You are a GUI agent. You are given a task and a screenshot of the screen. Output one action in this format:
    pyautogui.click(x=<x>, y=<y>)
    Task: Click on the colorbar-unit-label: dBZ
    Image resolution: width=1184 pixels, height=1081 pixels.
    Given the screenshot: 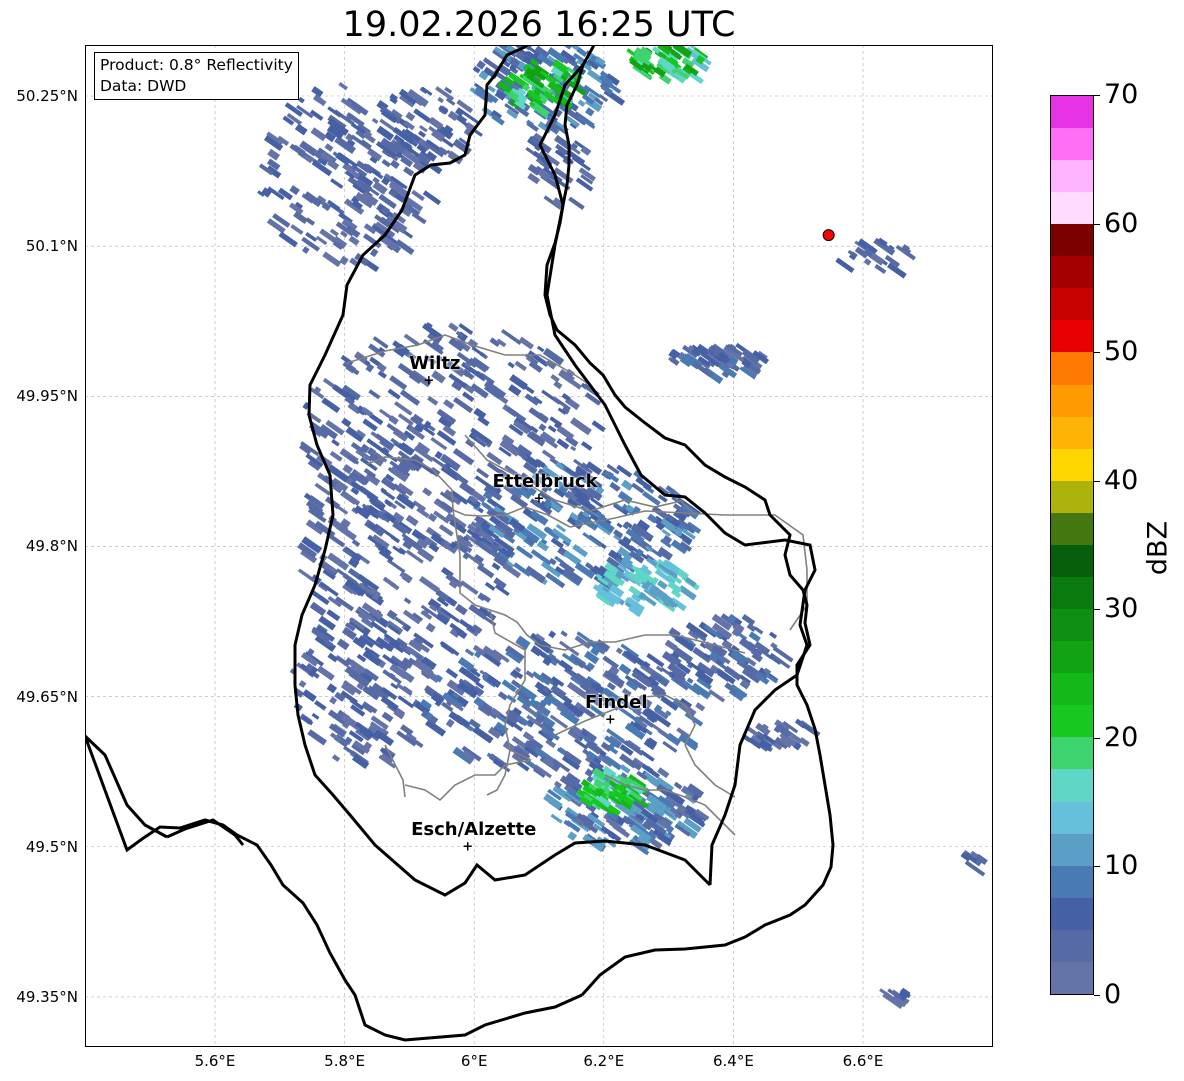 What is the action you would take?
    pyautogui.click(x=1158, y=548)
    